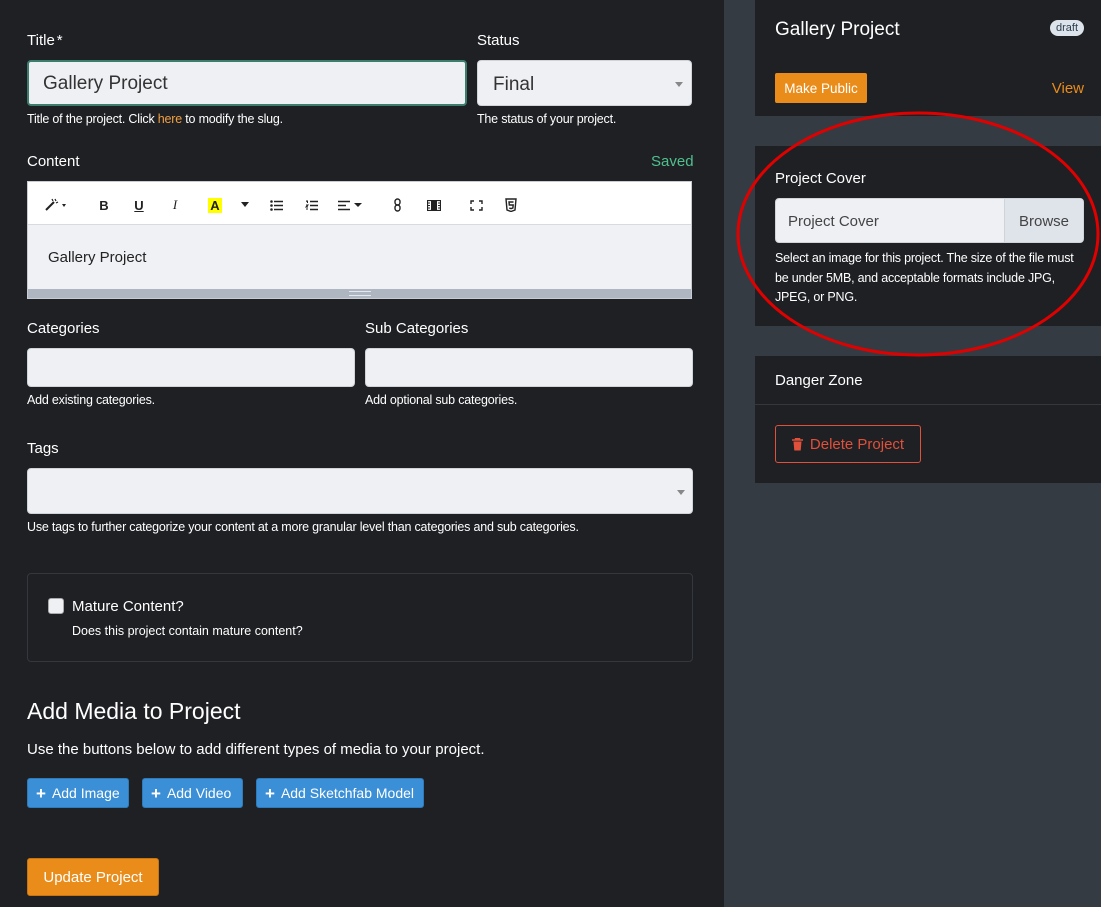  Describe the element at coordinates (797, 443) in the screenshot. I see `trash-icon` at that location.